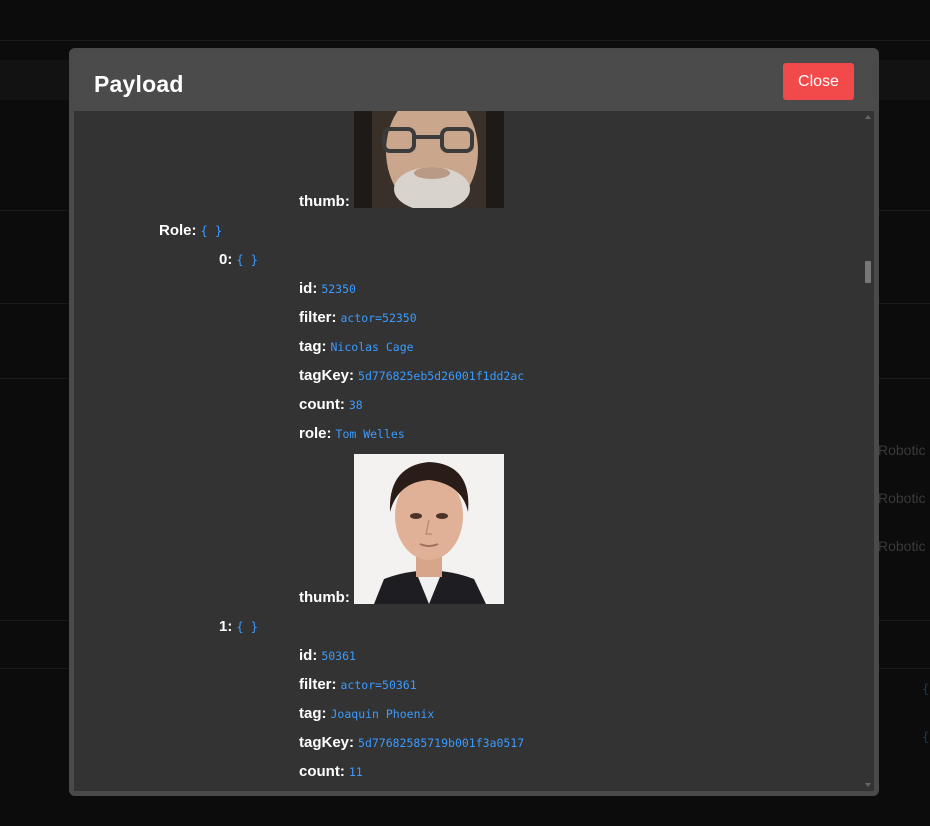 This screenshot has width=930, height=826. What do you see at coordinates (355, 405) in the screenshot?
I see `field-value: 38` at bounding box center [355, 405].